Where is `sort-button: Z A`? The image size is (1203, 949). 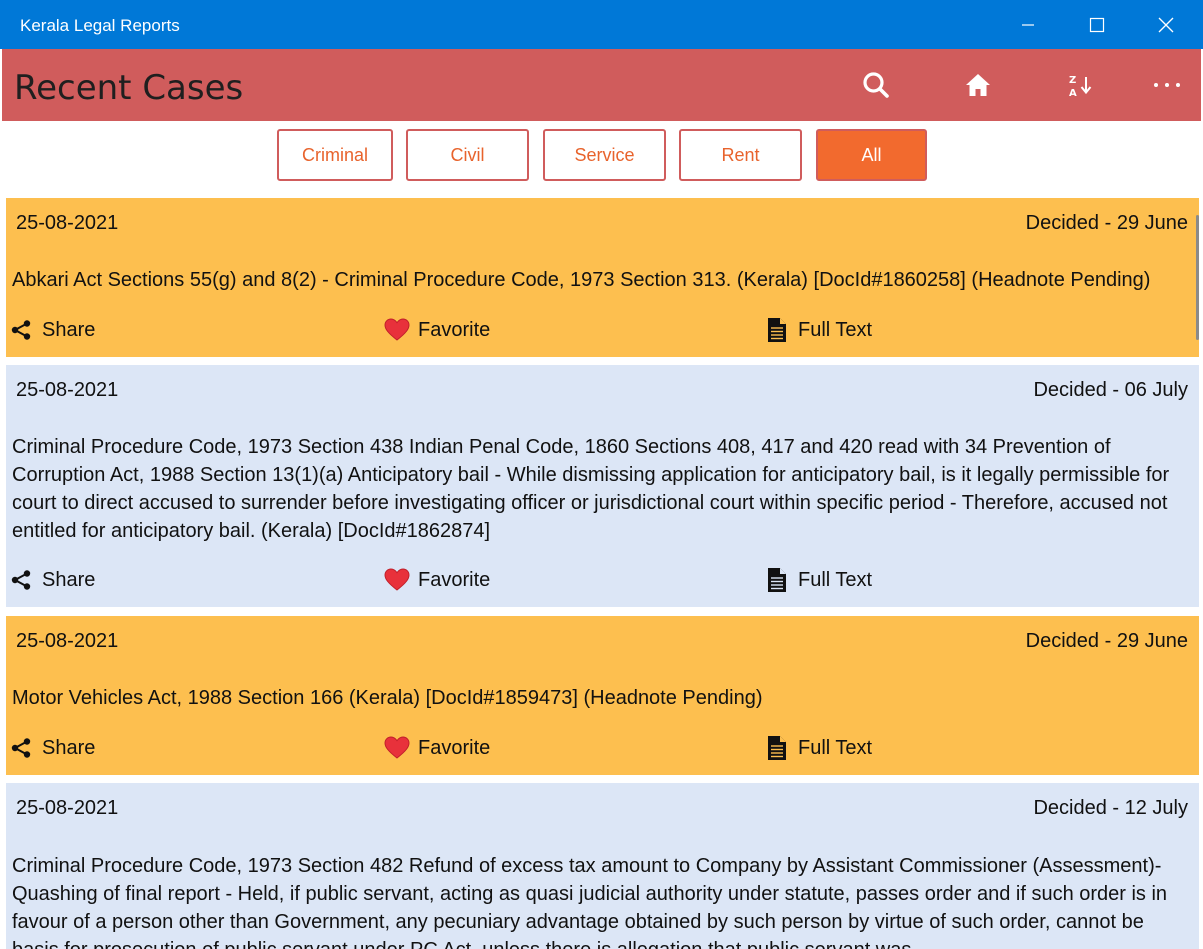
sort-button: Z A is located at coordinates (1080, 85).